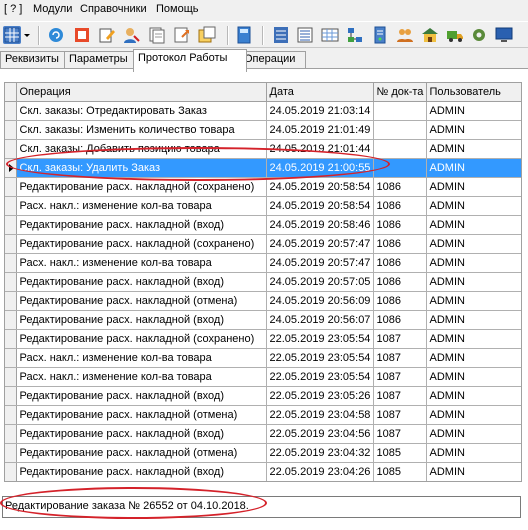 The image size is (528, 530). Describe the element at coordinates (305, 35) in the screenshot. I see `list-icon` at that location.